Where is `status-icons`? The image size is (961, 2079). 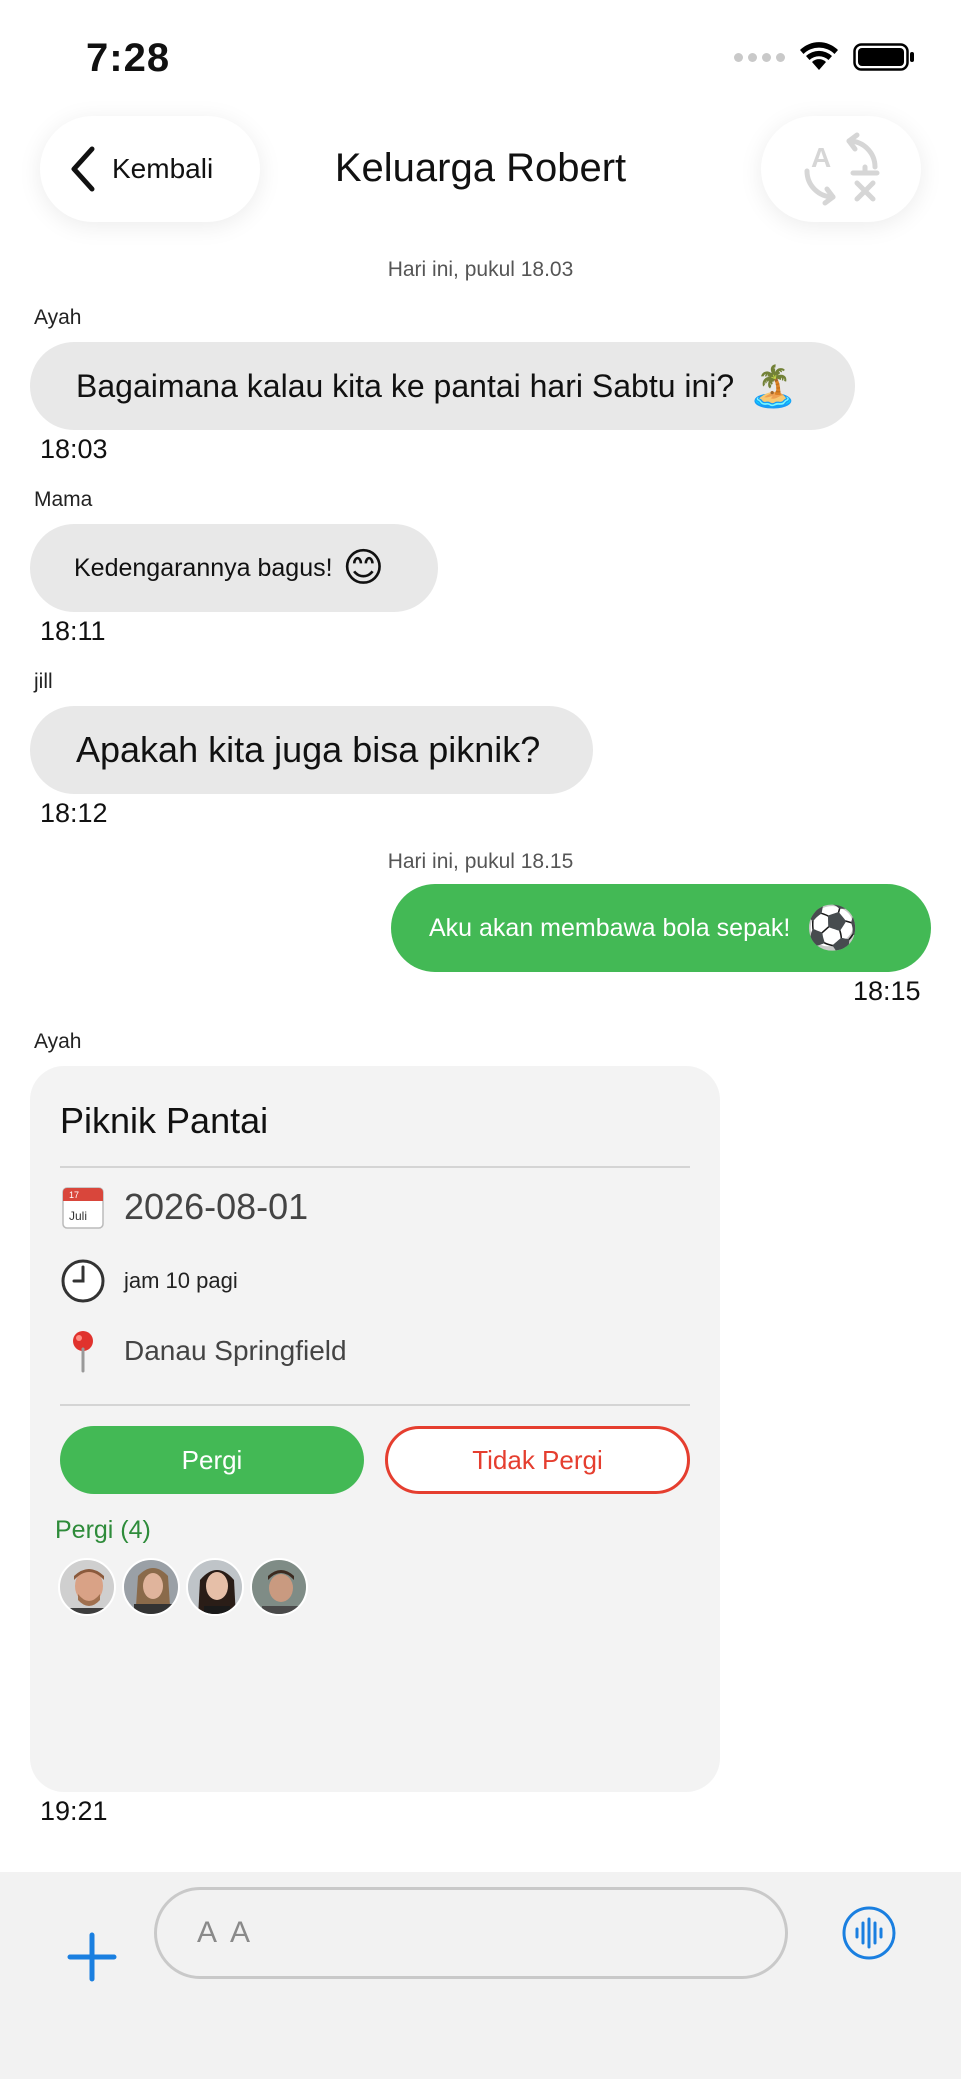 status-icons is located at coordinates (824, 57).